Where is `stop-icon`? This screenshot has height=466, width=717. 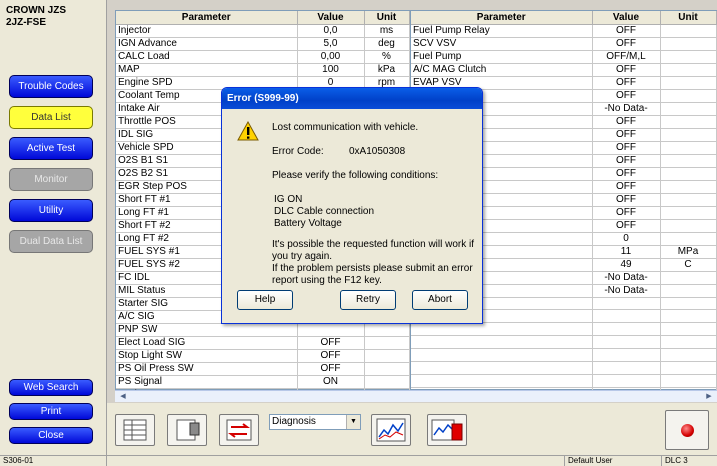
stop-icon is located at coordinates (687, 430).